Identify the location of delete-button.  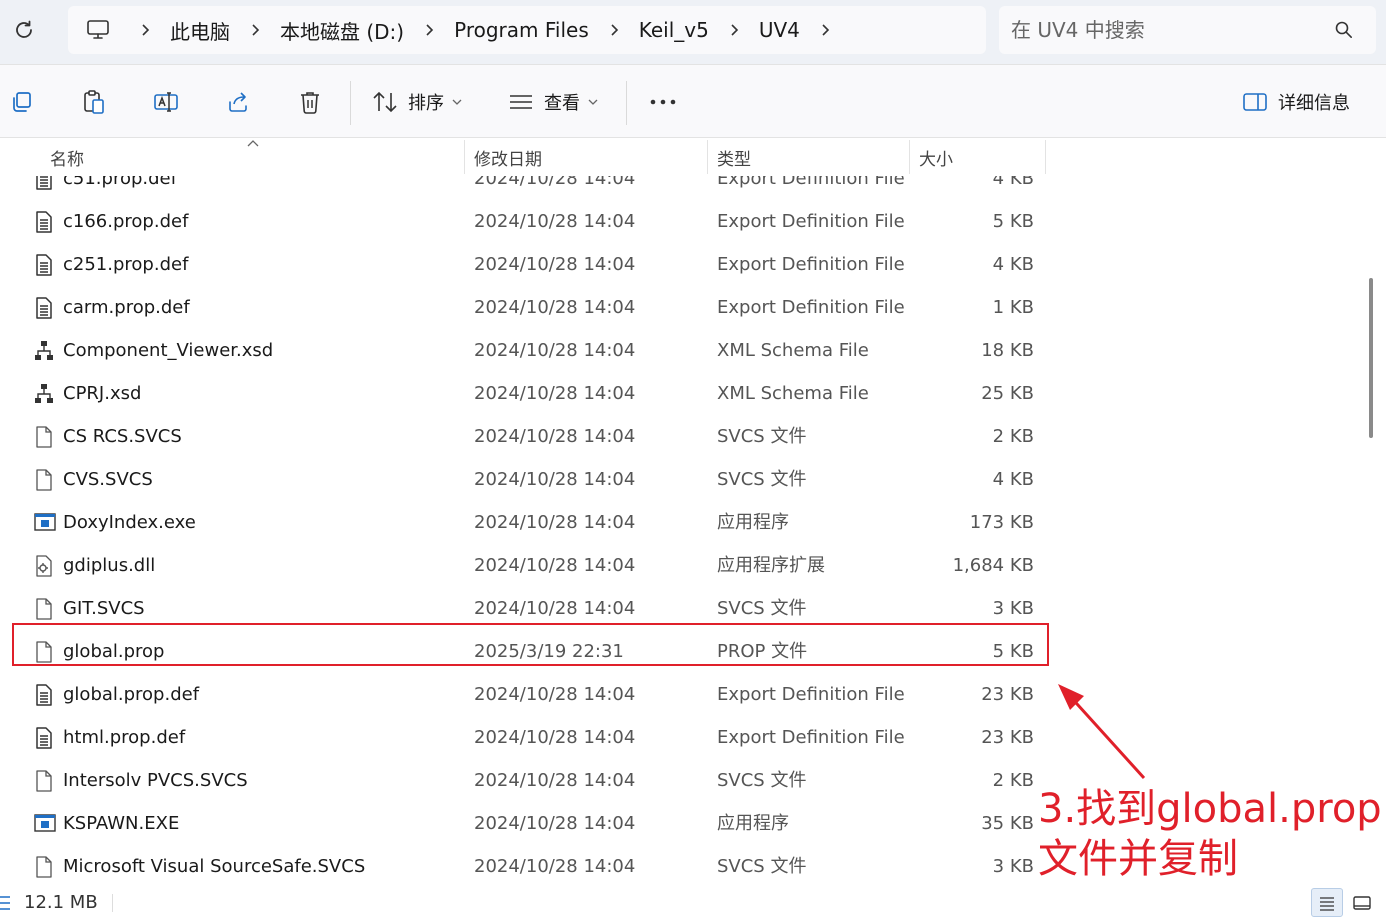
(310, 102).